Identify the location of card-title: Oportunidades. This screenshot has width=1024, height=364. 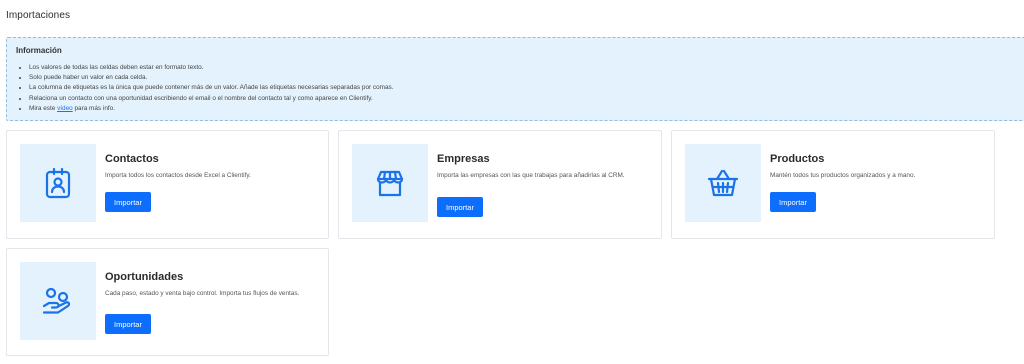
(144, 277).